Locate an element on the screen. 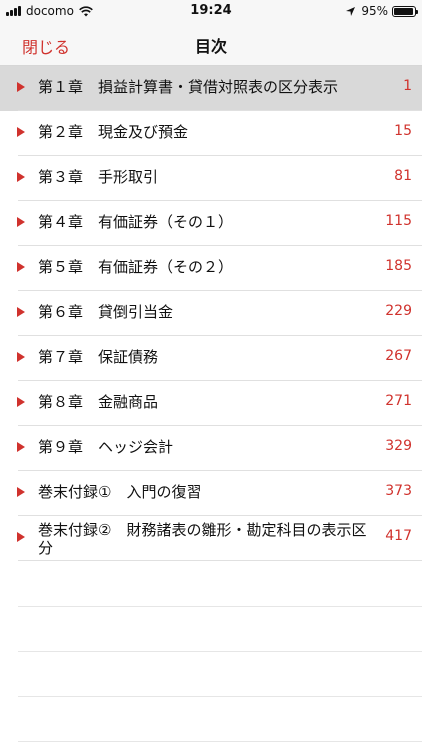  page-number: 1 is located at coordinates (407, 86).